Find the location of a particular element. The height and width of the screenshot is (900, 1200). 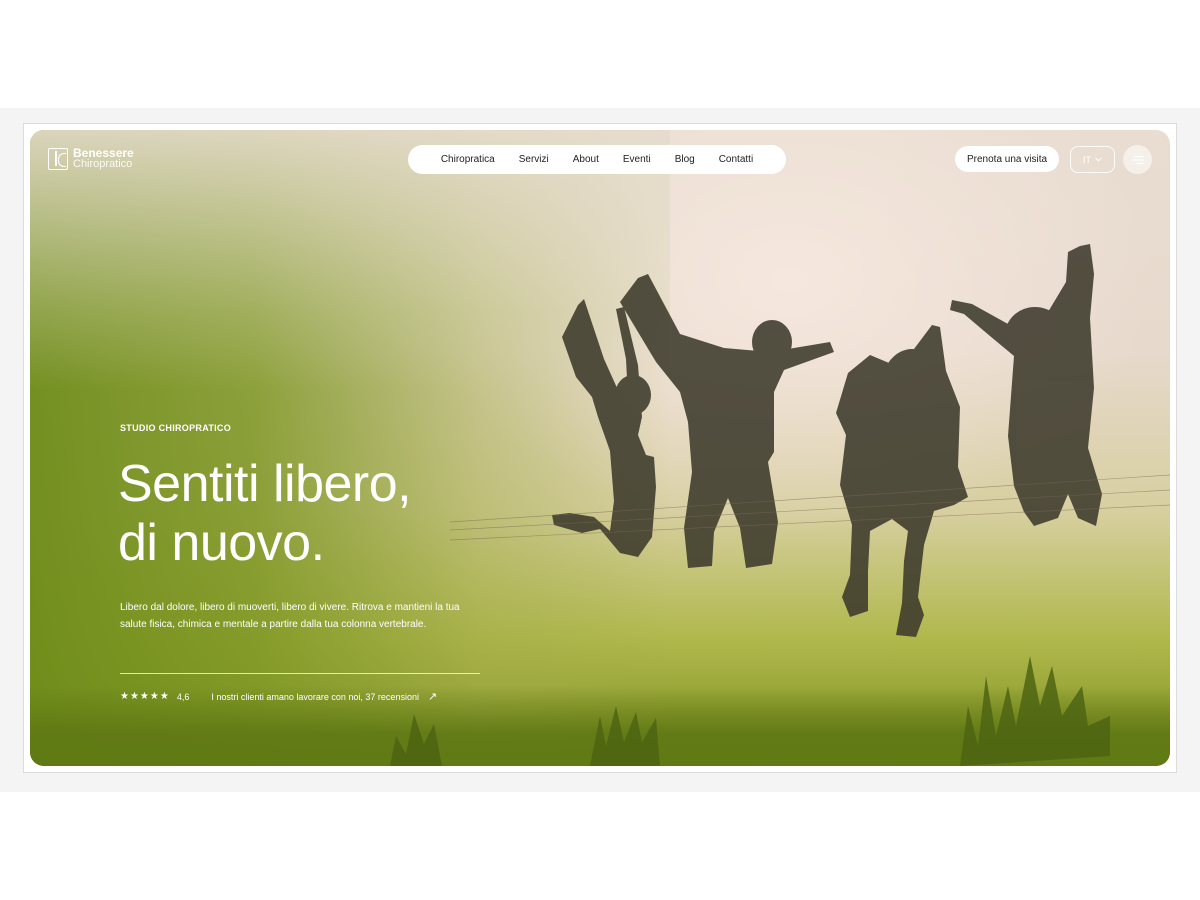

brand-name: Benessere Chiropratico is located at coordinates (103, 158).